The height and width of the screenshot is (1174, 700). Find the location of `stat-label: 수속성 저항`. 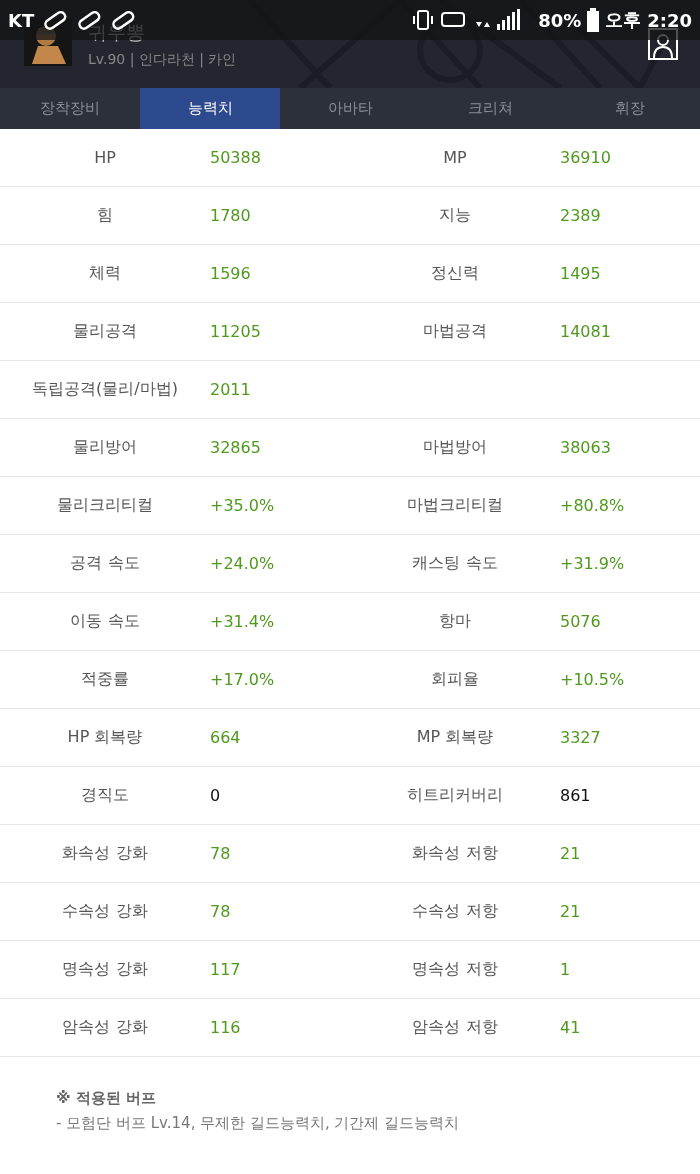

stat-label: 수속성 저항 is located at coordinates (455, 910).